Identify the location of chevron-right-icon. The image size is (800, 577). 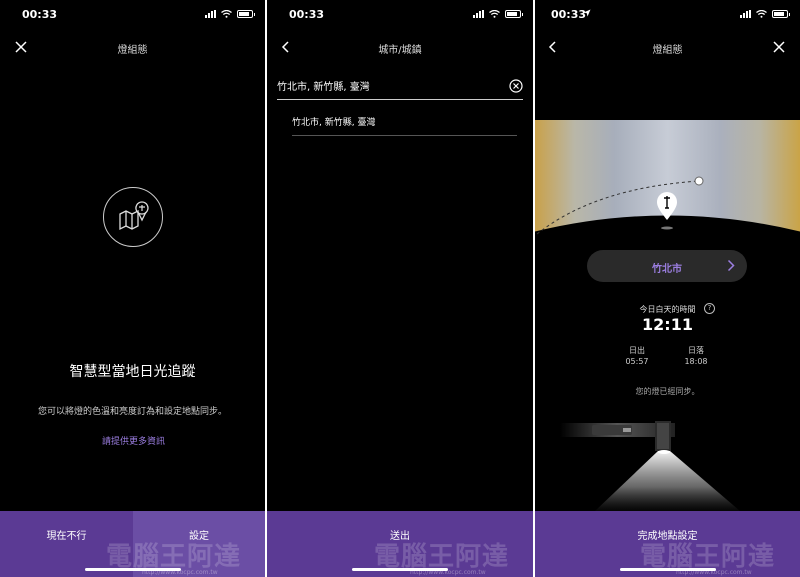
(731, 265).